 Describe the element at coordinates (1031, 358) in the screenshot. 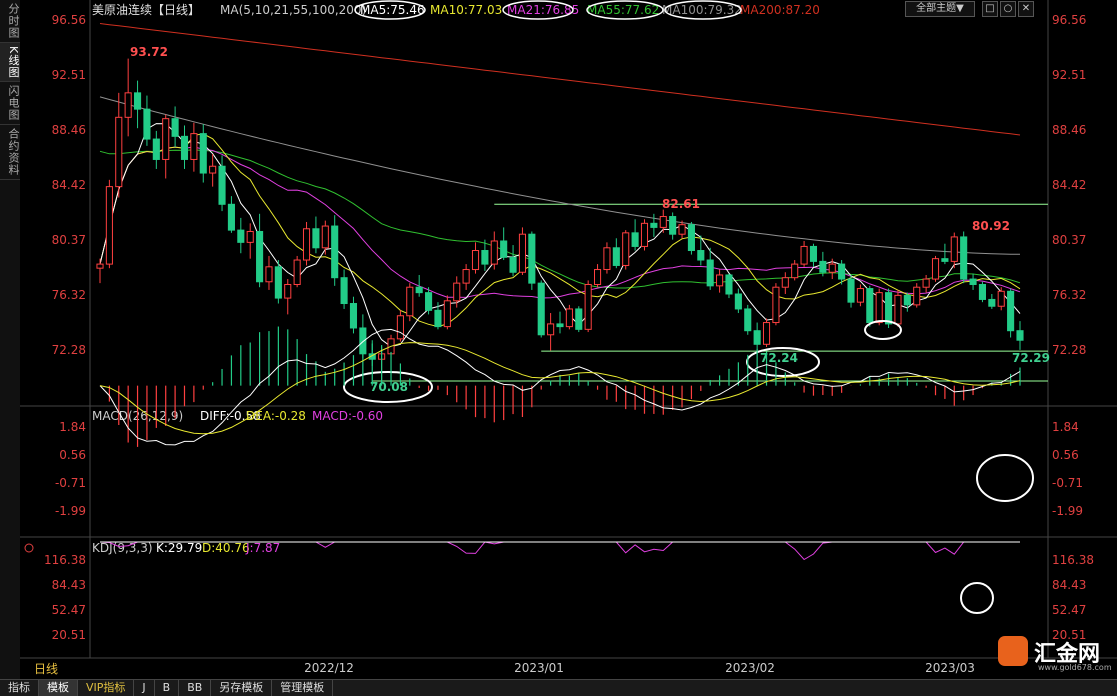

I see `low3-label: 72.29` at that location.